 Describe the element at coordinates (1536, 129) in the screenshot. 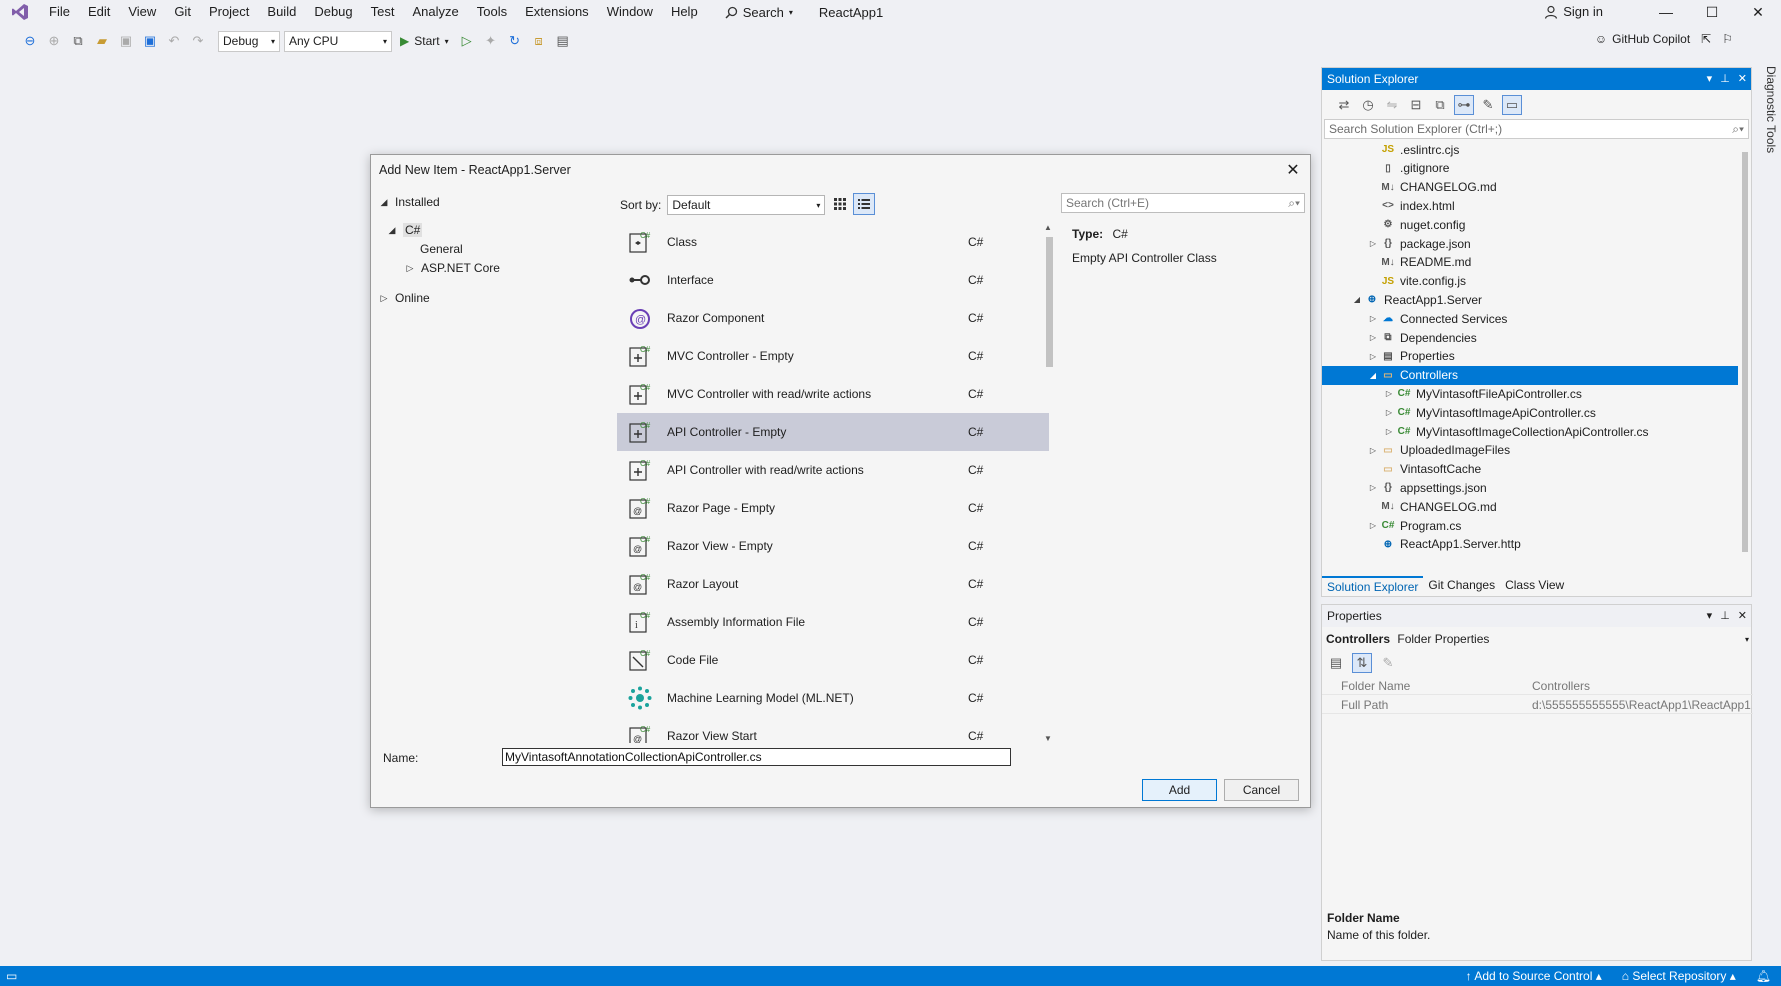

I see `solution-explorer-search-input: Search Solution Explorer (Ctrl+;) ⌕▾` at that location.